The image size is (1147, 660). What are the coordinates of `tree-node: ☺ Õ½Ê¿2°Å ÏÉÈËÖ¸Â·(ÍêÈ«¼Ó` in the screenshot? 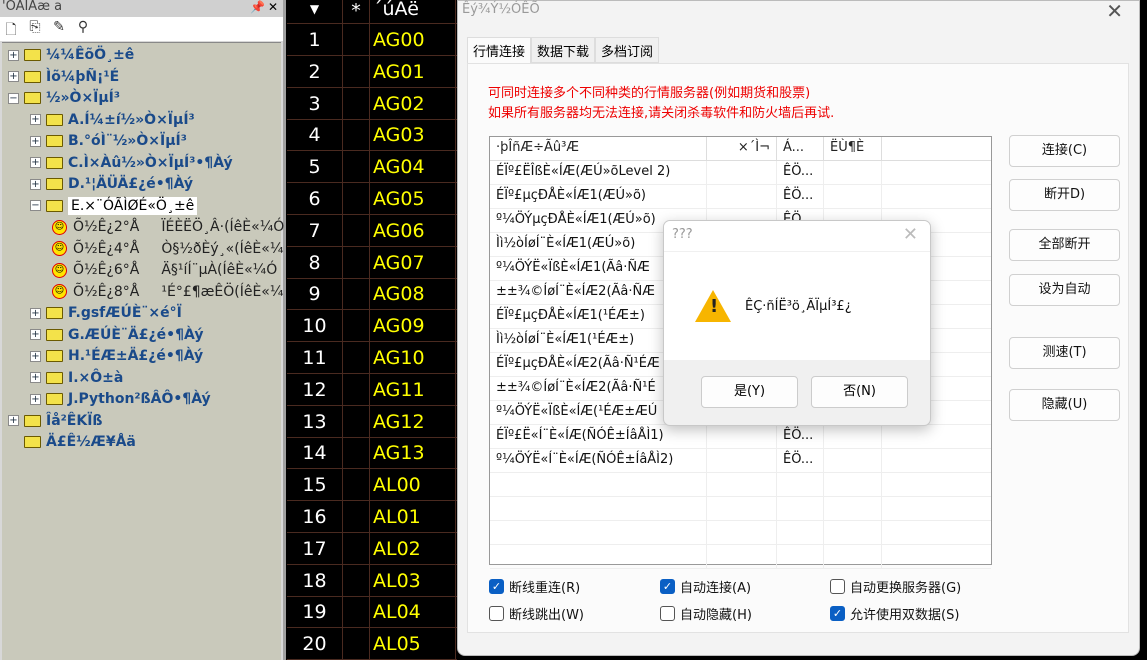 It's located at (168, 227).